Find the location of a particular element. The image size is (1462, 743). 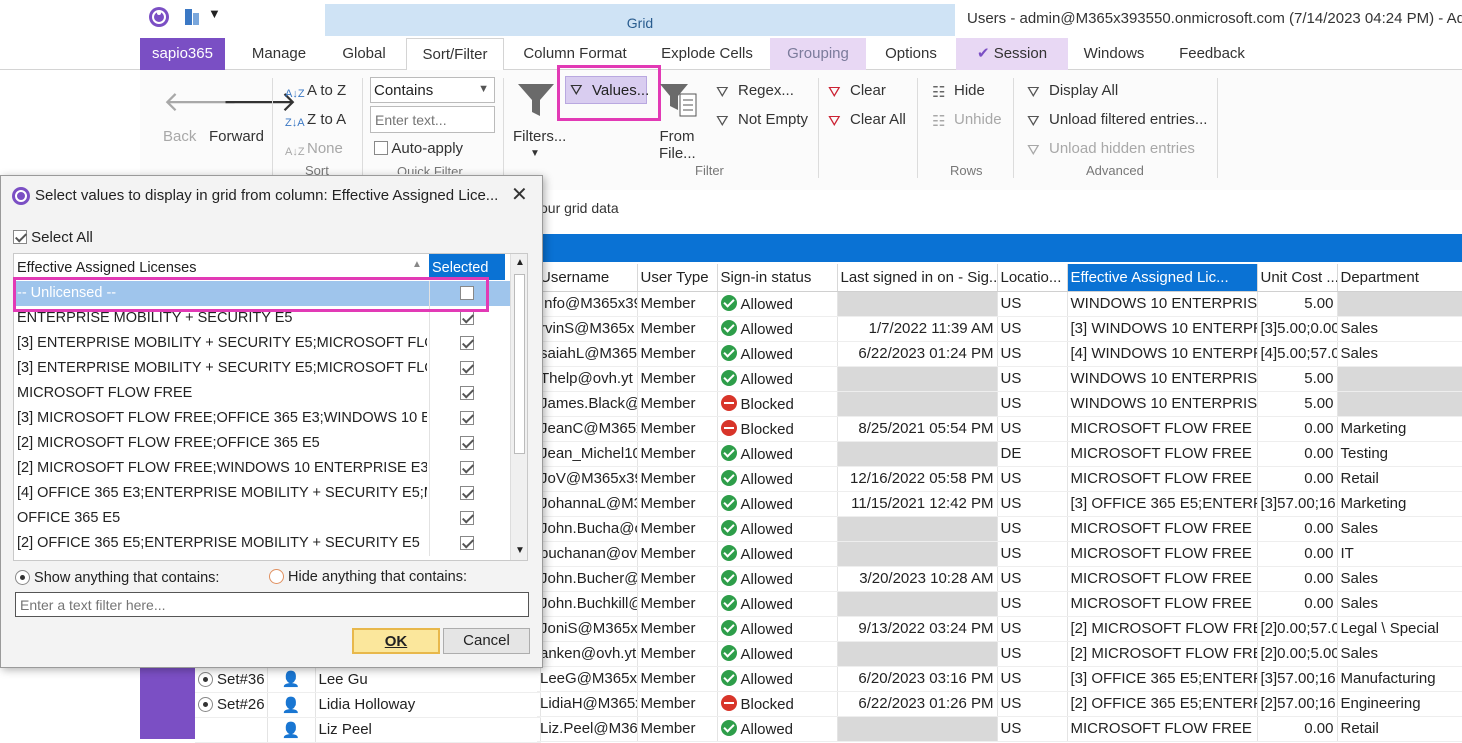

scroll-up-icon: ▲ is located at coordinates (520, 262).